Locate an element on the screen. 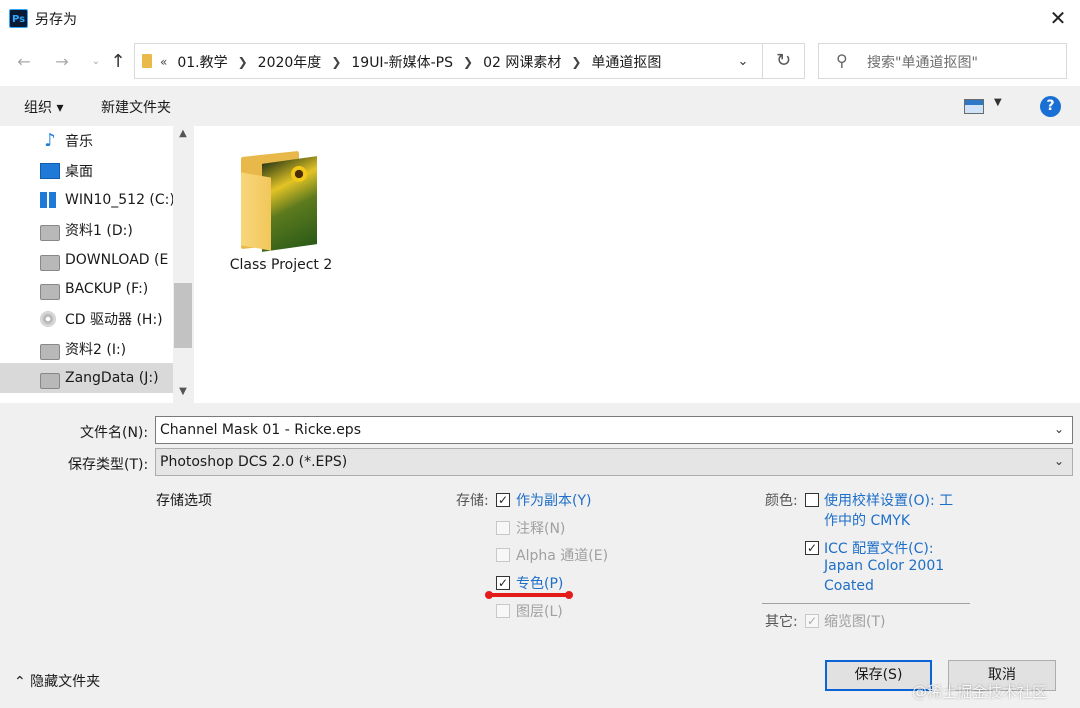  music-icon: ♪ is located at coordinates (50, 140).